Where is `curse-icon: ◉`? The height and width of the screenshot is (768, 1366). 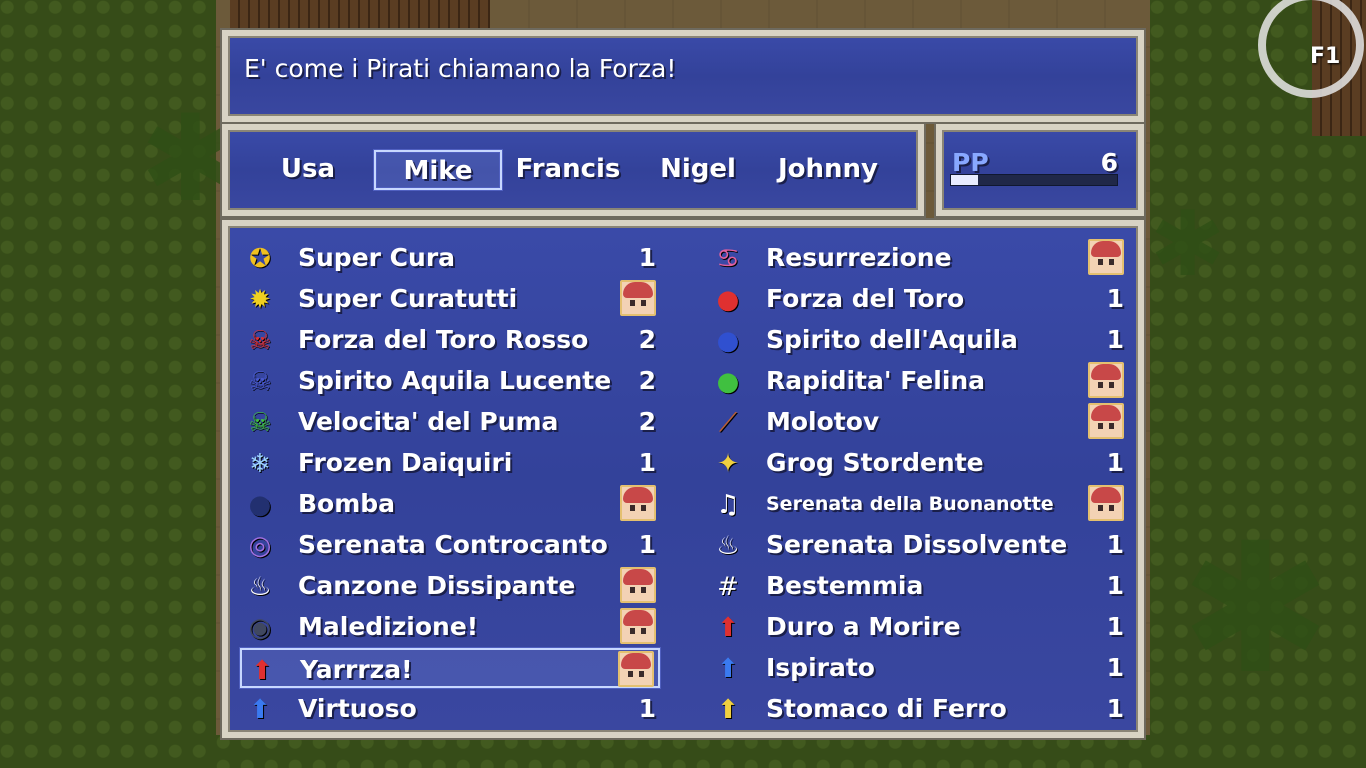 curse-icon: ◉ is located at coordinates (260, 628).